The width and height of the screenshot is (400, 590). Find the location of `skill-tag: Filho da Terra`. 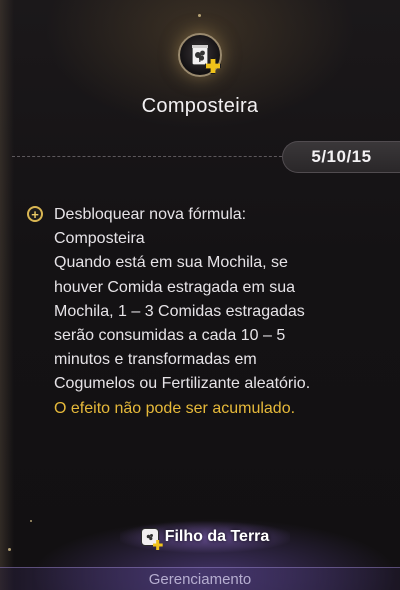

skill-tag: Filho da Terra is located at coordinates (205, 537).